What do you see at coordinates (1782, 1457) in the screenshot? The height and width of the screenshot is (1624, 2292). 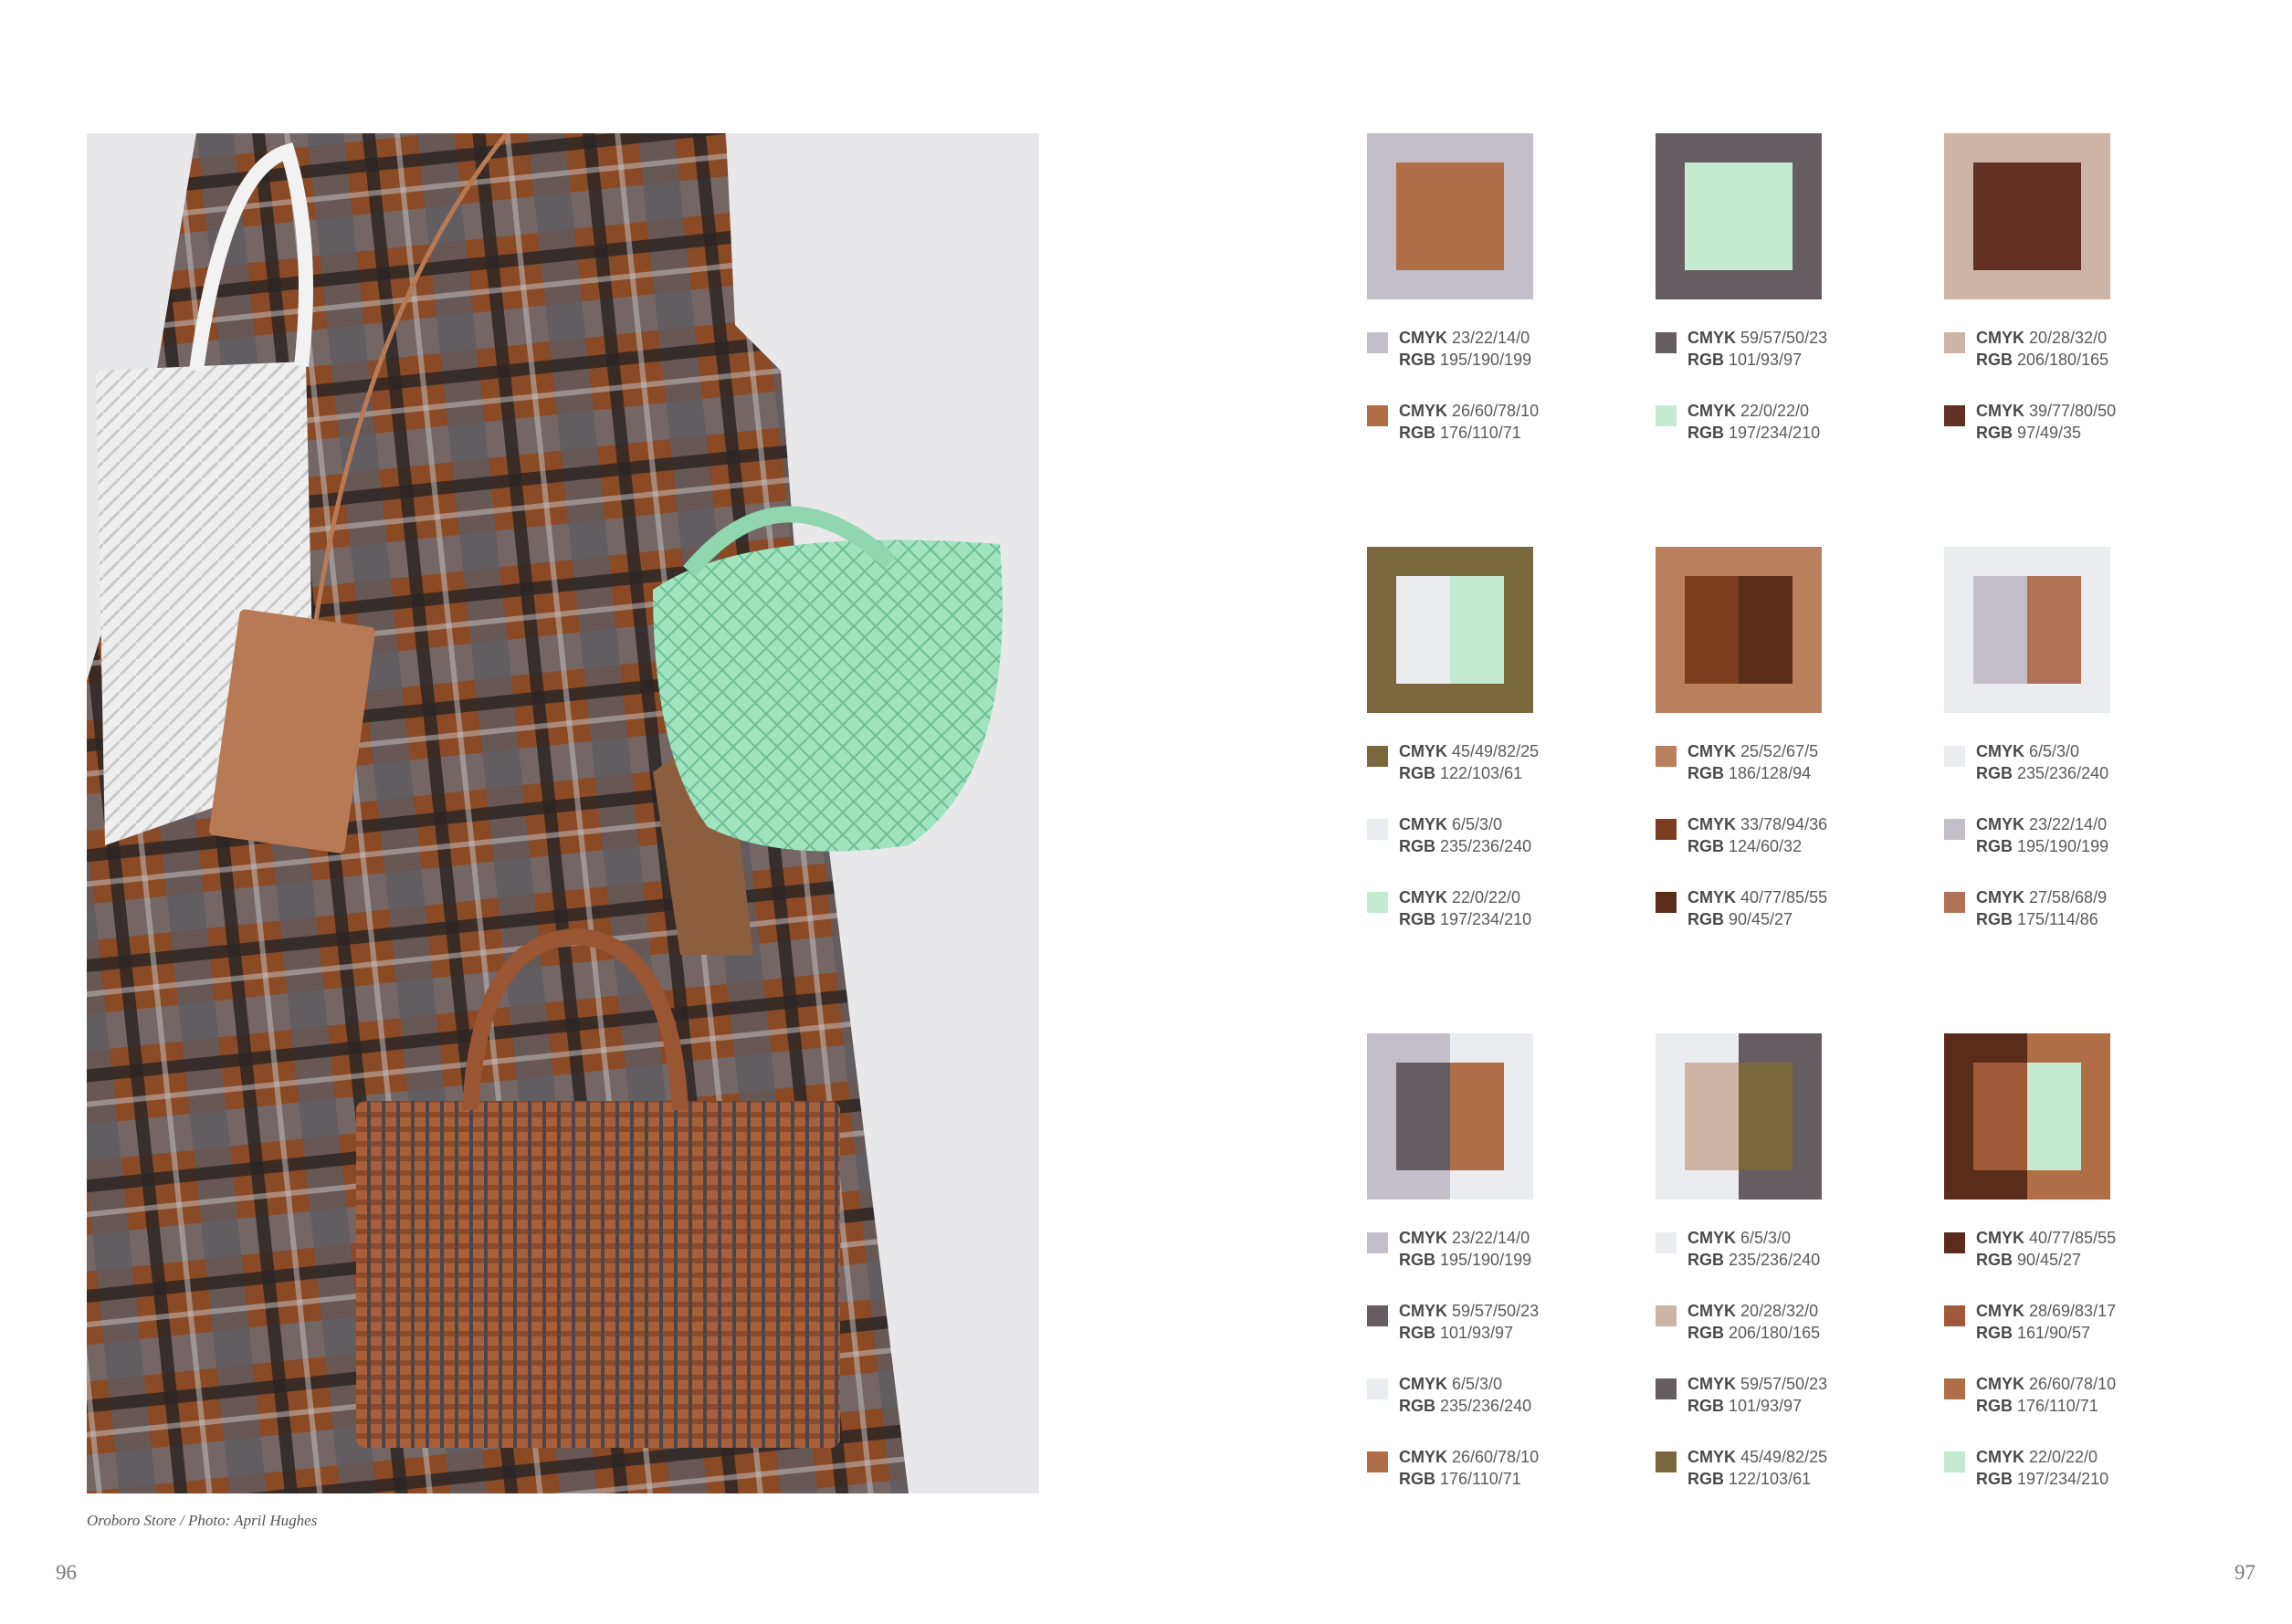 I see `cmyk-value: 45/49/82/25` at bounding box center [1782, 1457].